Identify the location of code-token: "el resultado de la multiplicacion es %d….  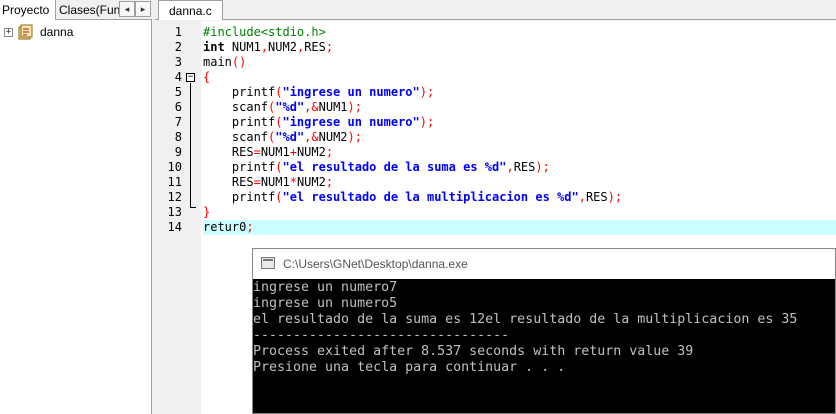
(430, 197).